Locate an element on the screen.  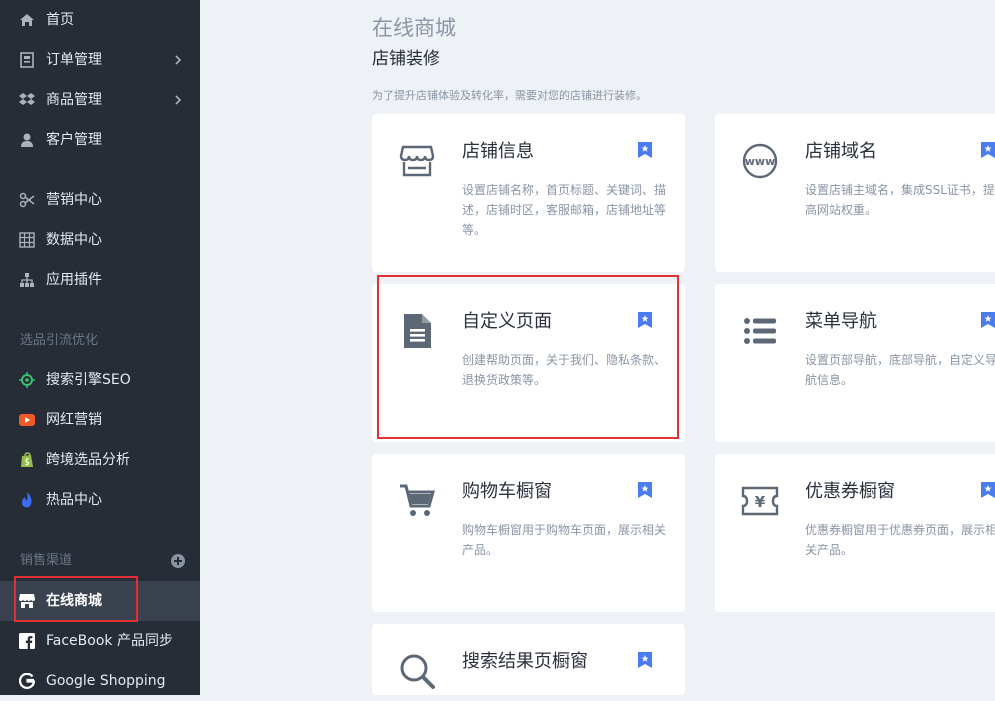
card-coupon-showcase: ¥ 优惠券橱窗 优惠券橱窗用于优惠券页面，展示相 关产品。 is located at coordinates (855, 533).